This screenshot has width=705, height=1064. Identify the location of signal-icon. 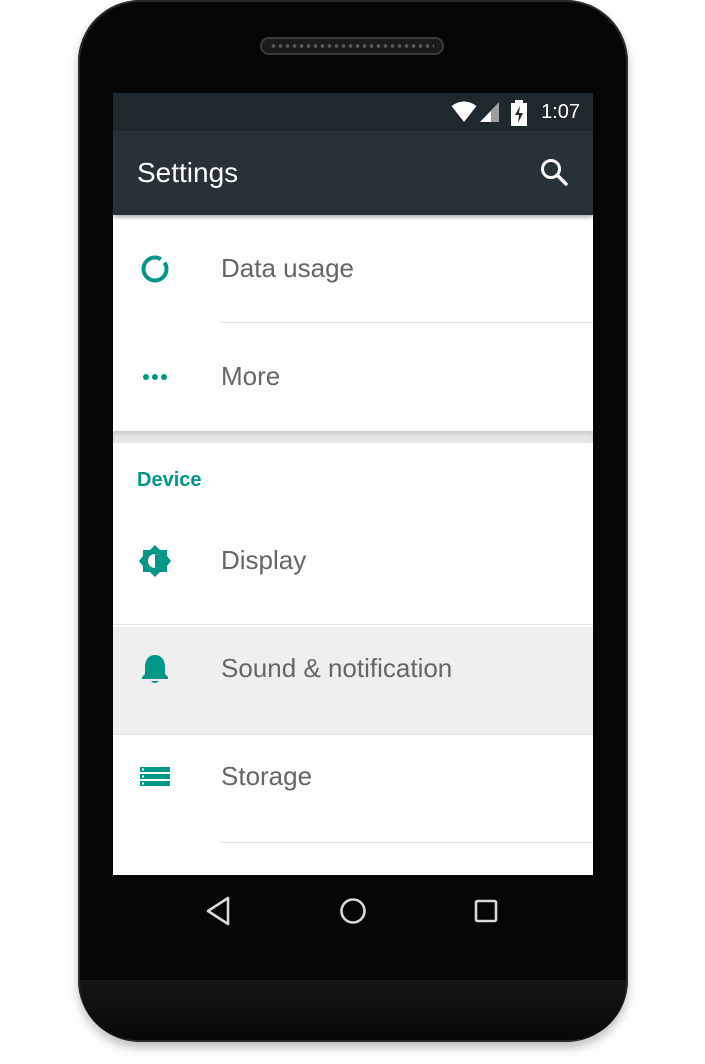
(489, 112).